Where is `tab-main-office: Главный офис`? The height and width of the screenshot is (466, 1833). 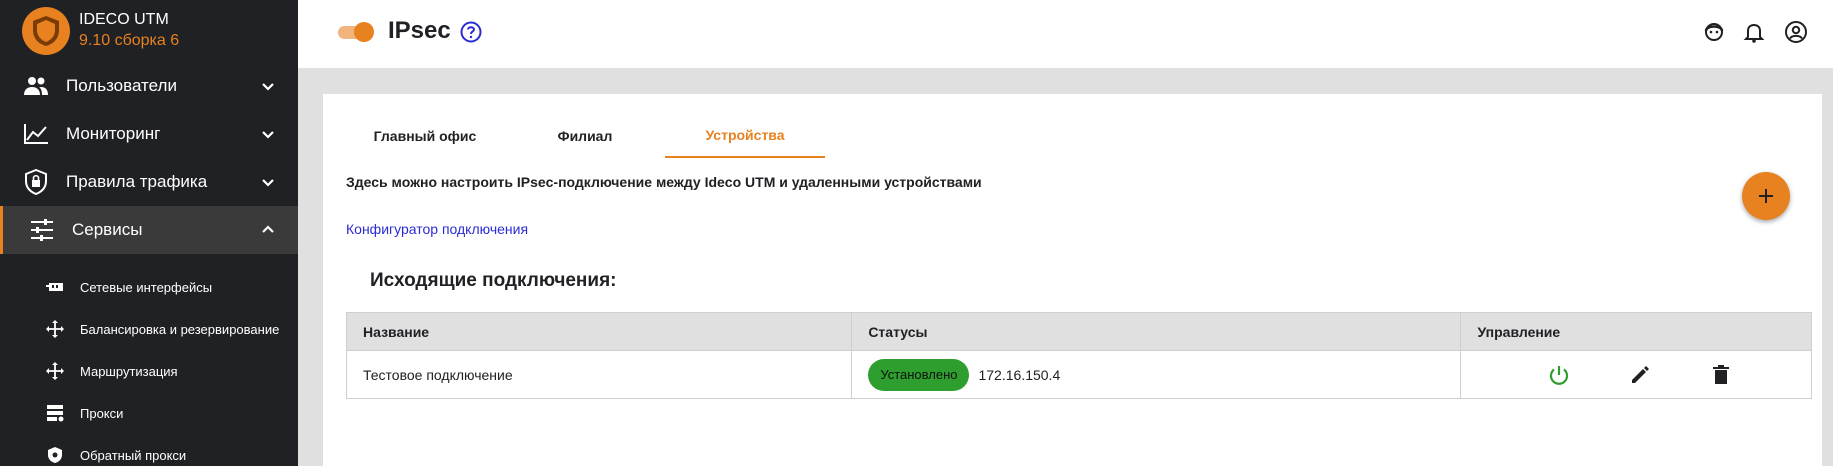 tab-main-office: Главный офис is located at coordinates (425, 136).